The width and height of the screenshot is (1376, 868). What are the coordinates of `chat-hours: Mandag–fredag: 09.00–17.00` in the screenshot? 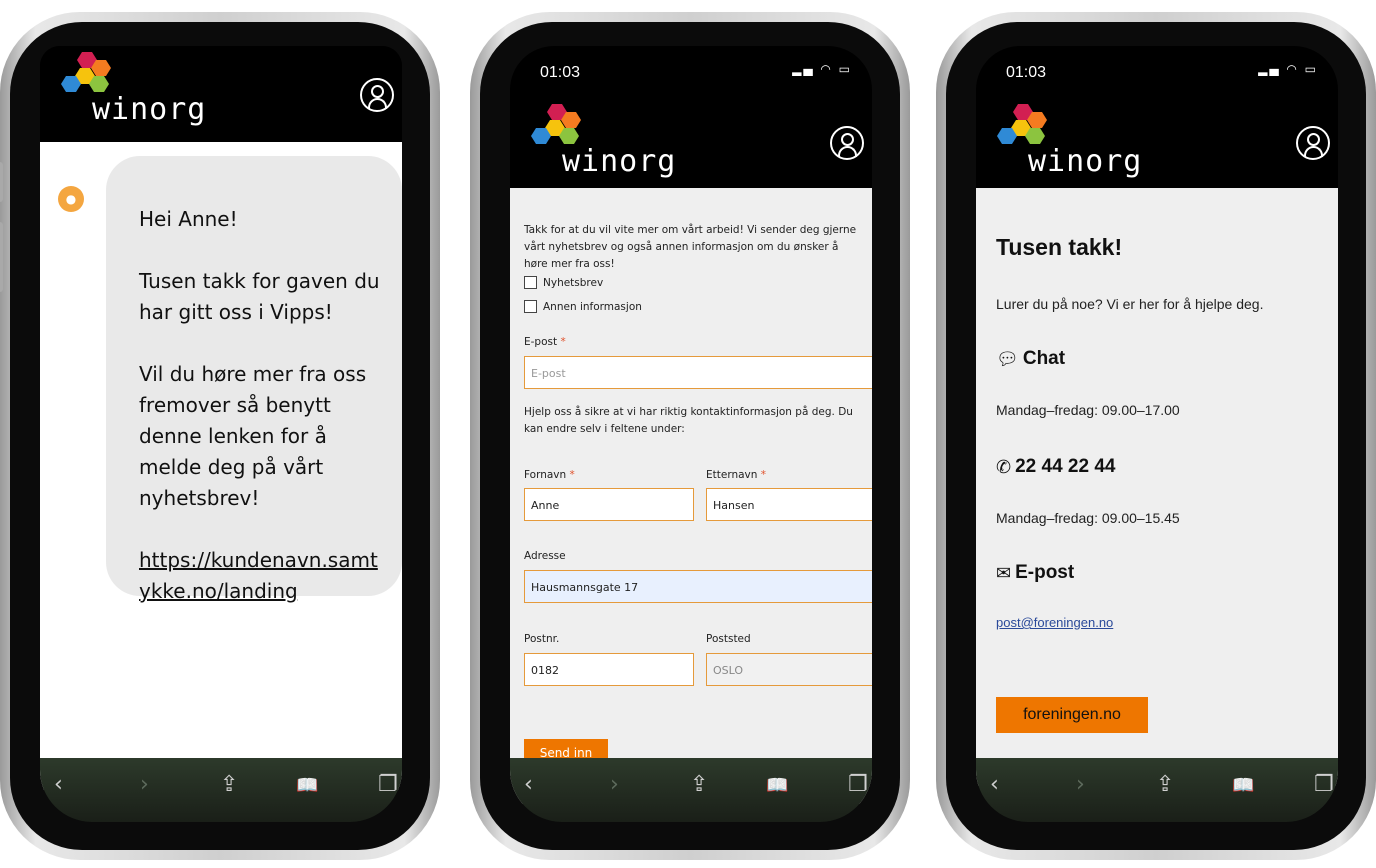 It's located at (1088, 410).